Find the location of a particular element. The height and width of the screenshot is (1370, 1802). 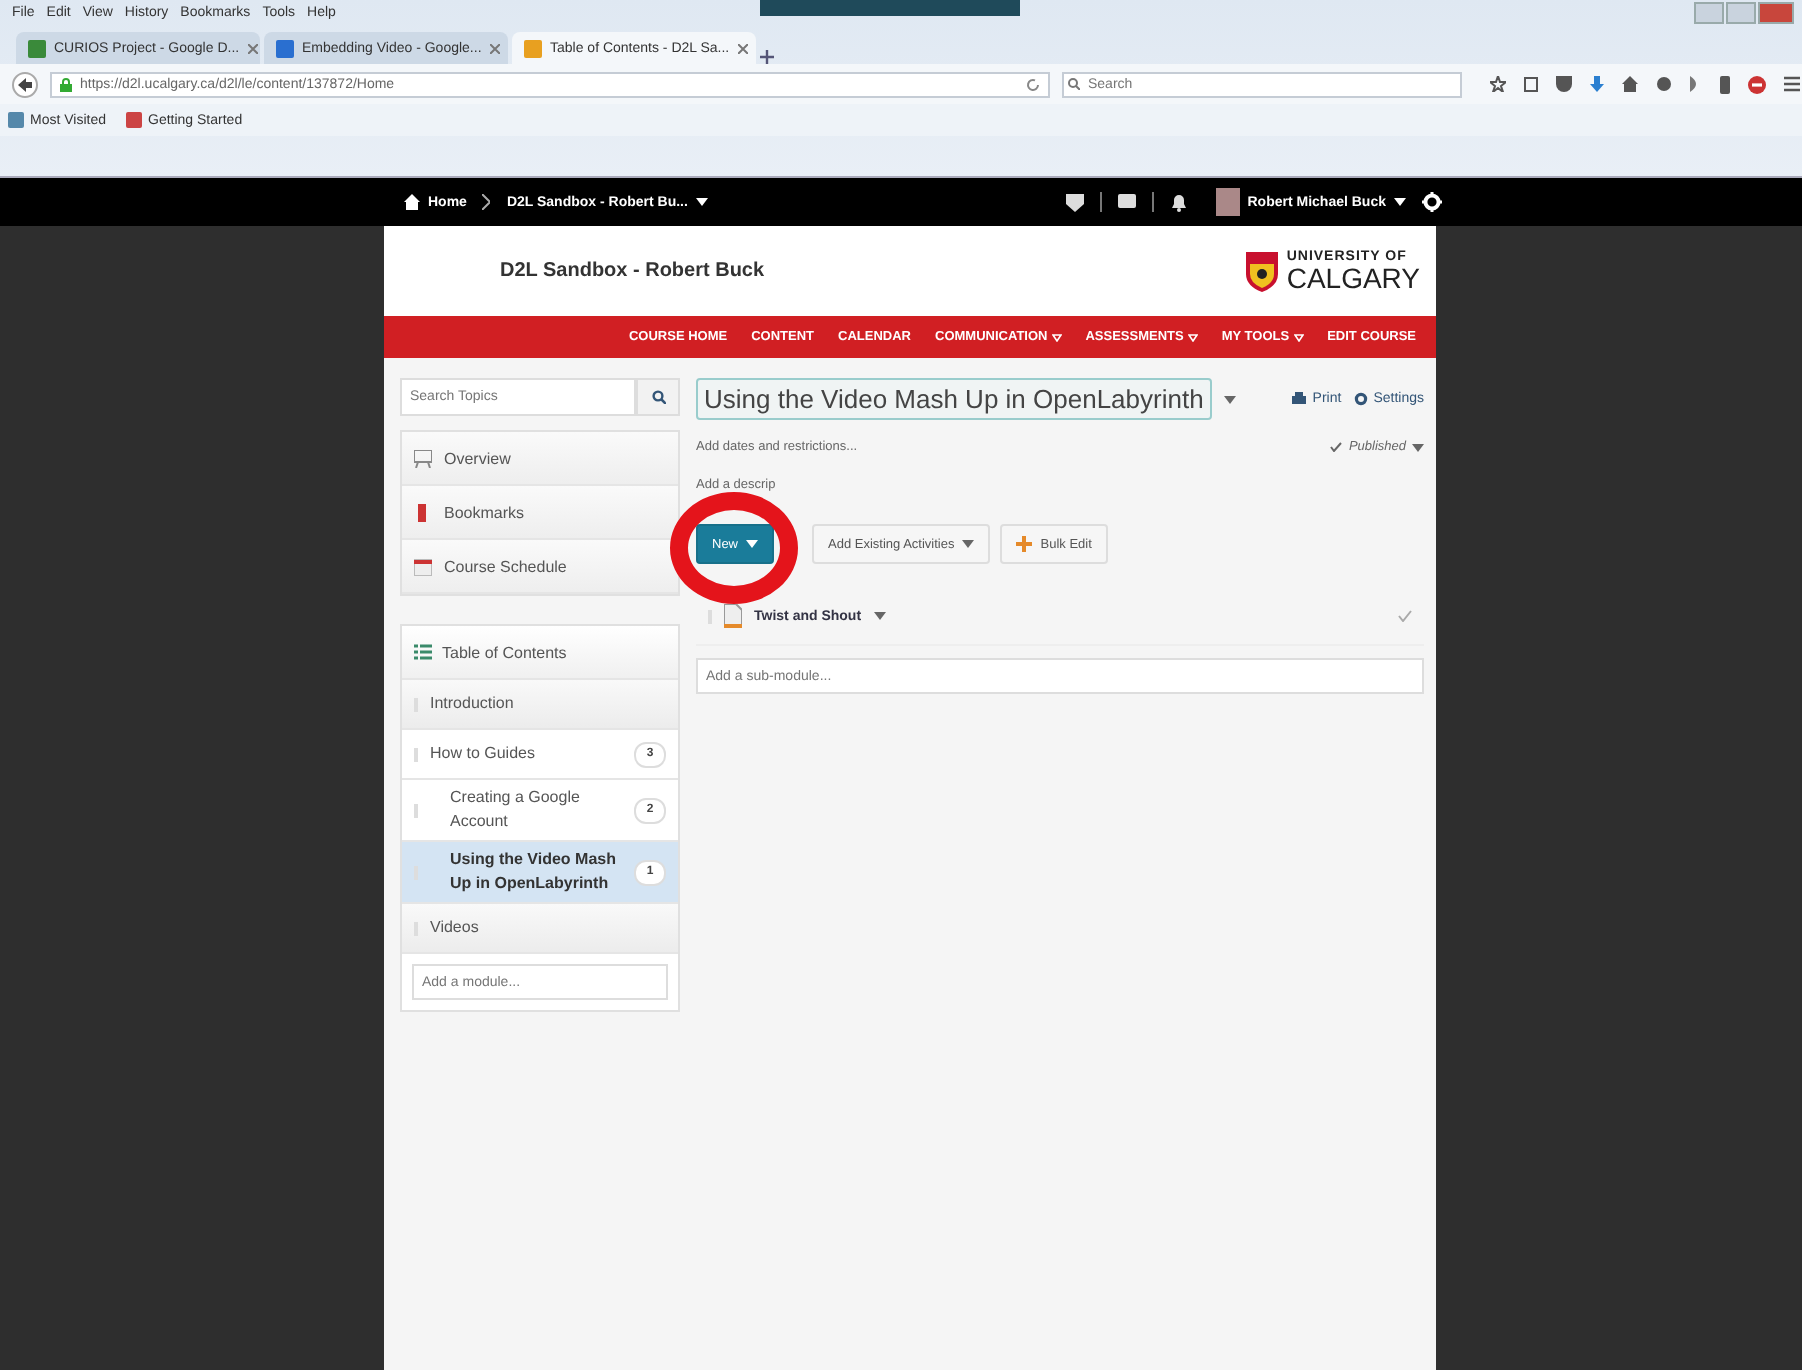

folder-icon is located at coordinates (16, 120).